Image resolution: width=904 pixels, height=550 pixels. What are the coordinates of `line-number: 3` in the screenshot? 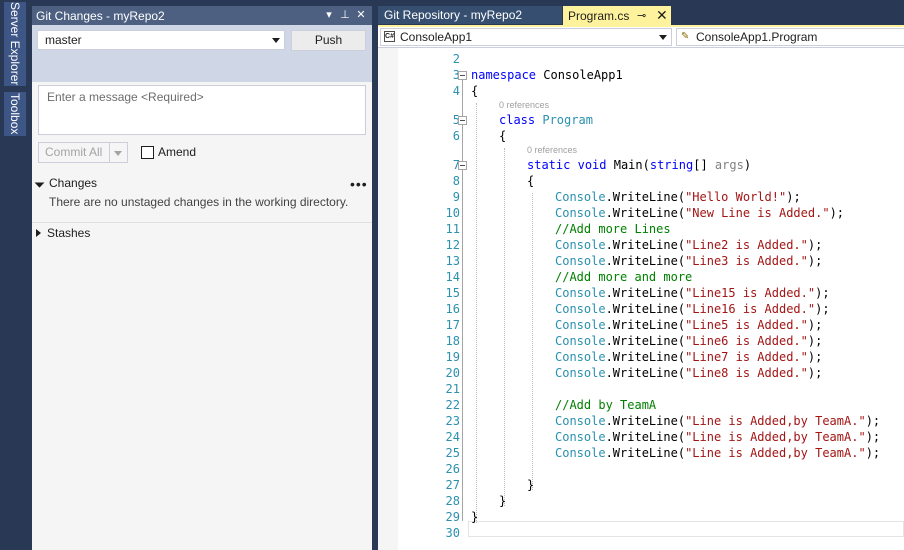 It's located at (456, 75).